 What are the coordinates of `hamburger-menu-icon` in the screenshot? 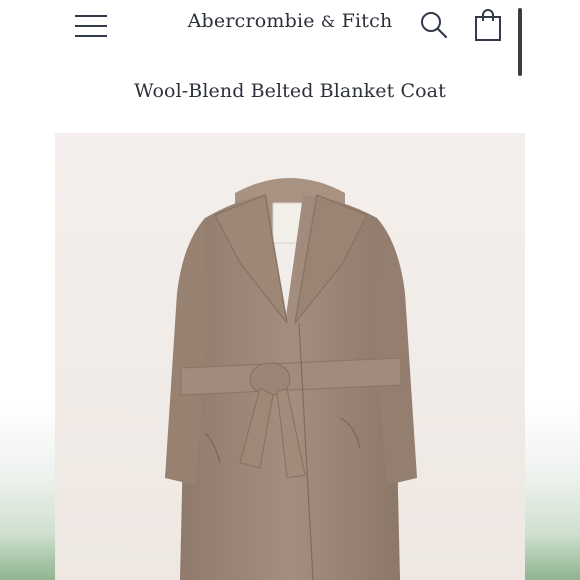 It's located at (91, 26).